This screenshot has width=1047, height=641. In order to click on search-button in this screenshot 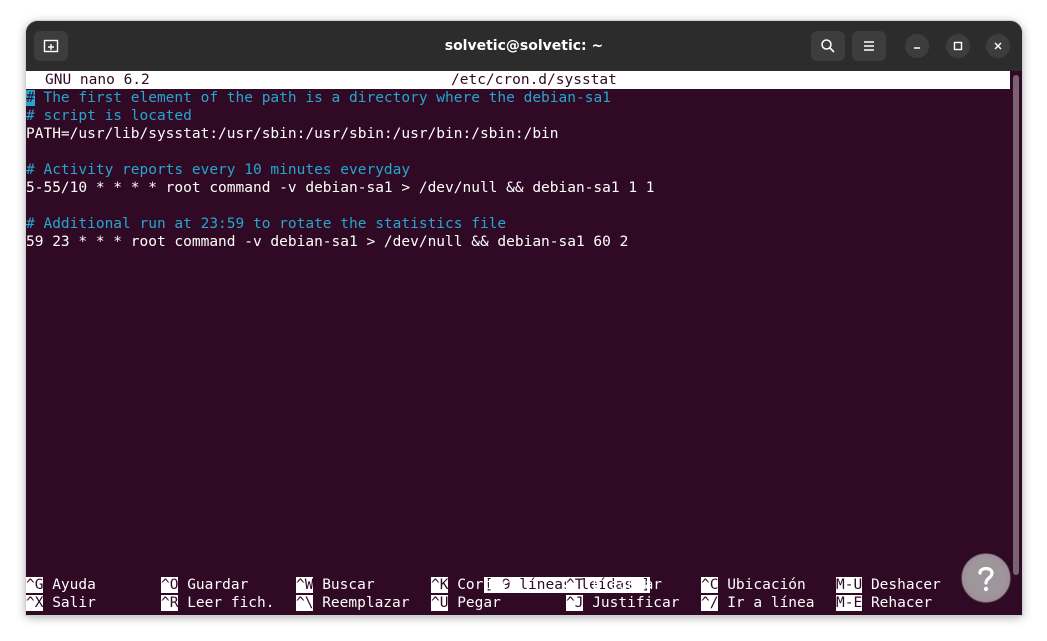, I will do `click(828, 46)`.